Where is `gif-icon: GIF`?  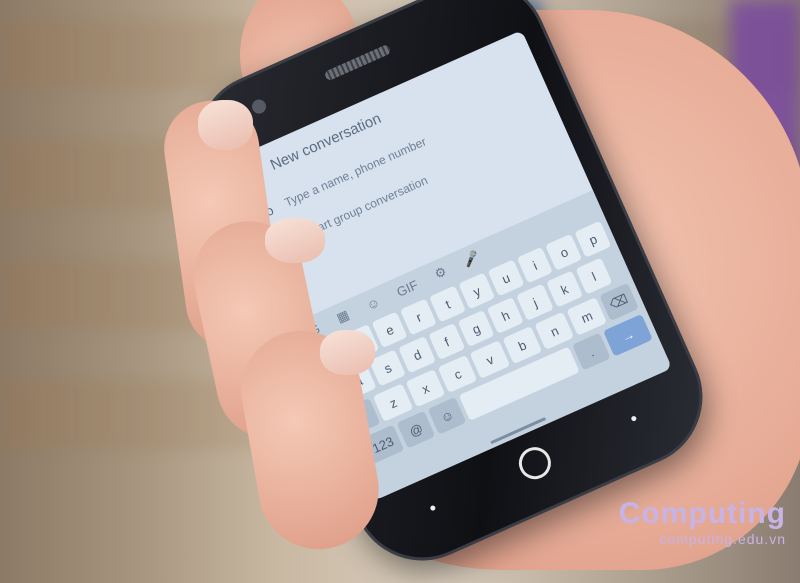 gif-icon: GIF is located at coordinates (407, 288).